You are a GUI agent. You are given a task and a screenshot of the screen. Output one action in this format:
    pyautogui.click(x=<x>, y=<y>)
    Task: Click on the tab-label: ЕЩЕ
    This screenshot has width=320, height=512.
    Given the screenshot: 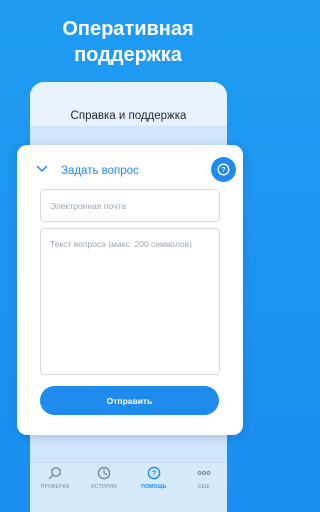 What is the action you would take?
    pyautogui.click(x=204, y=487)
    